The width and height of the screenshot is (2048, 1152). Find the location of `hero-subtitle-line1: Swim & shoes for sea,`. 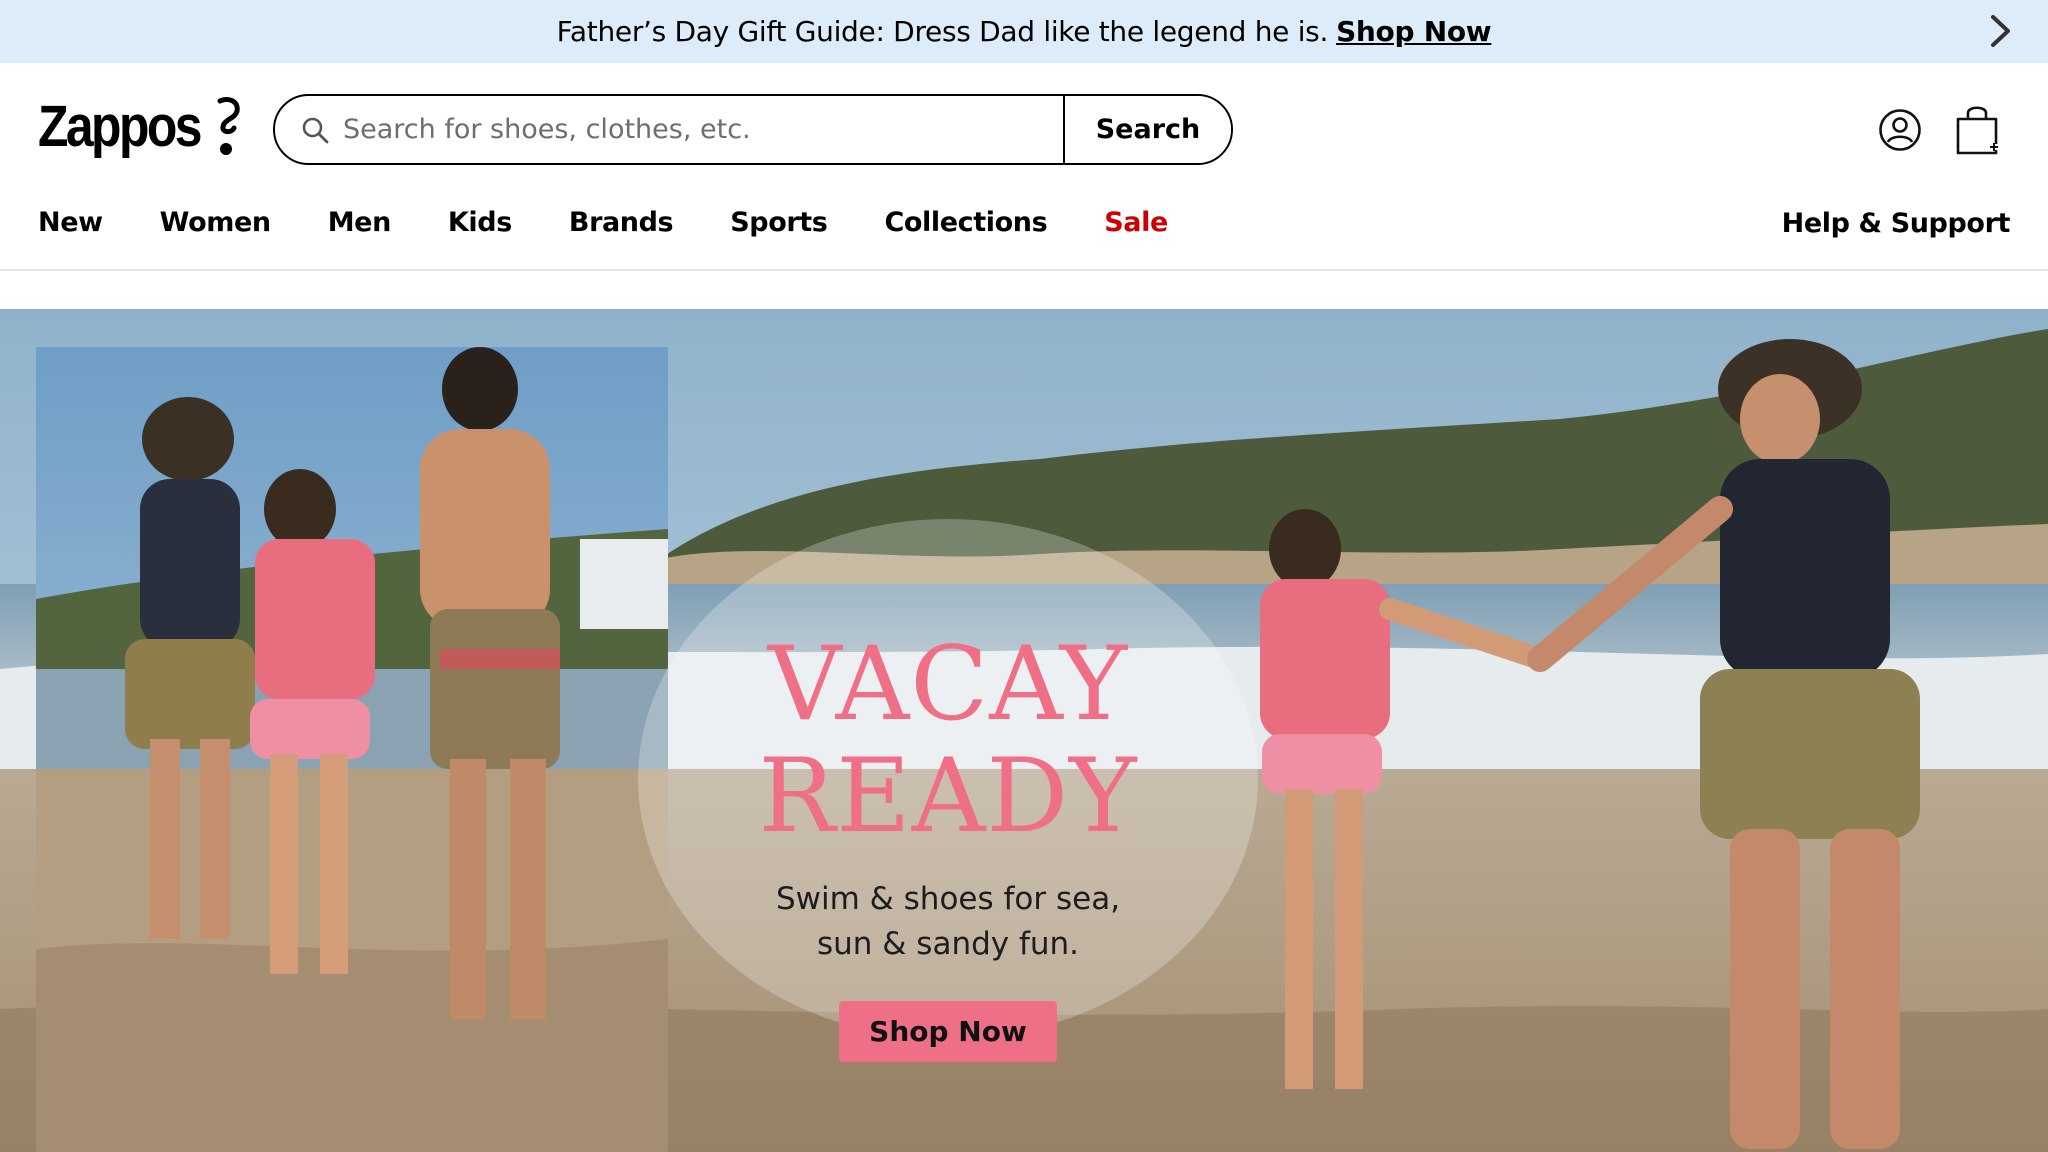

hero-subtitle-line1: Swim & shoes for sea, is located at coordinates (948, 899).